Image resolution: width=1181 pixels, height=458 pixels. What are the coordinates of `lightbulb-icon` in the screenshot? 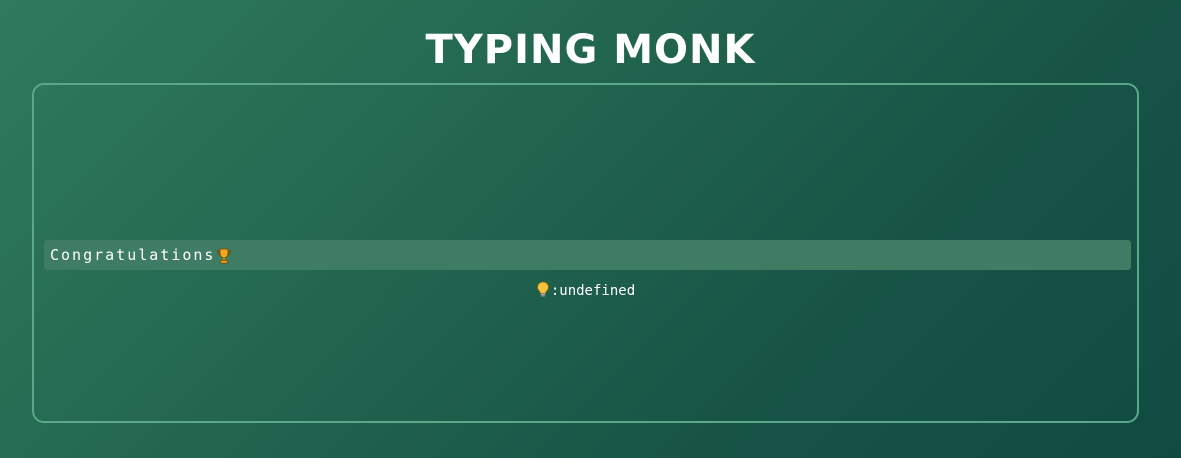 It's located at (543, 289).